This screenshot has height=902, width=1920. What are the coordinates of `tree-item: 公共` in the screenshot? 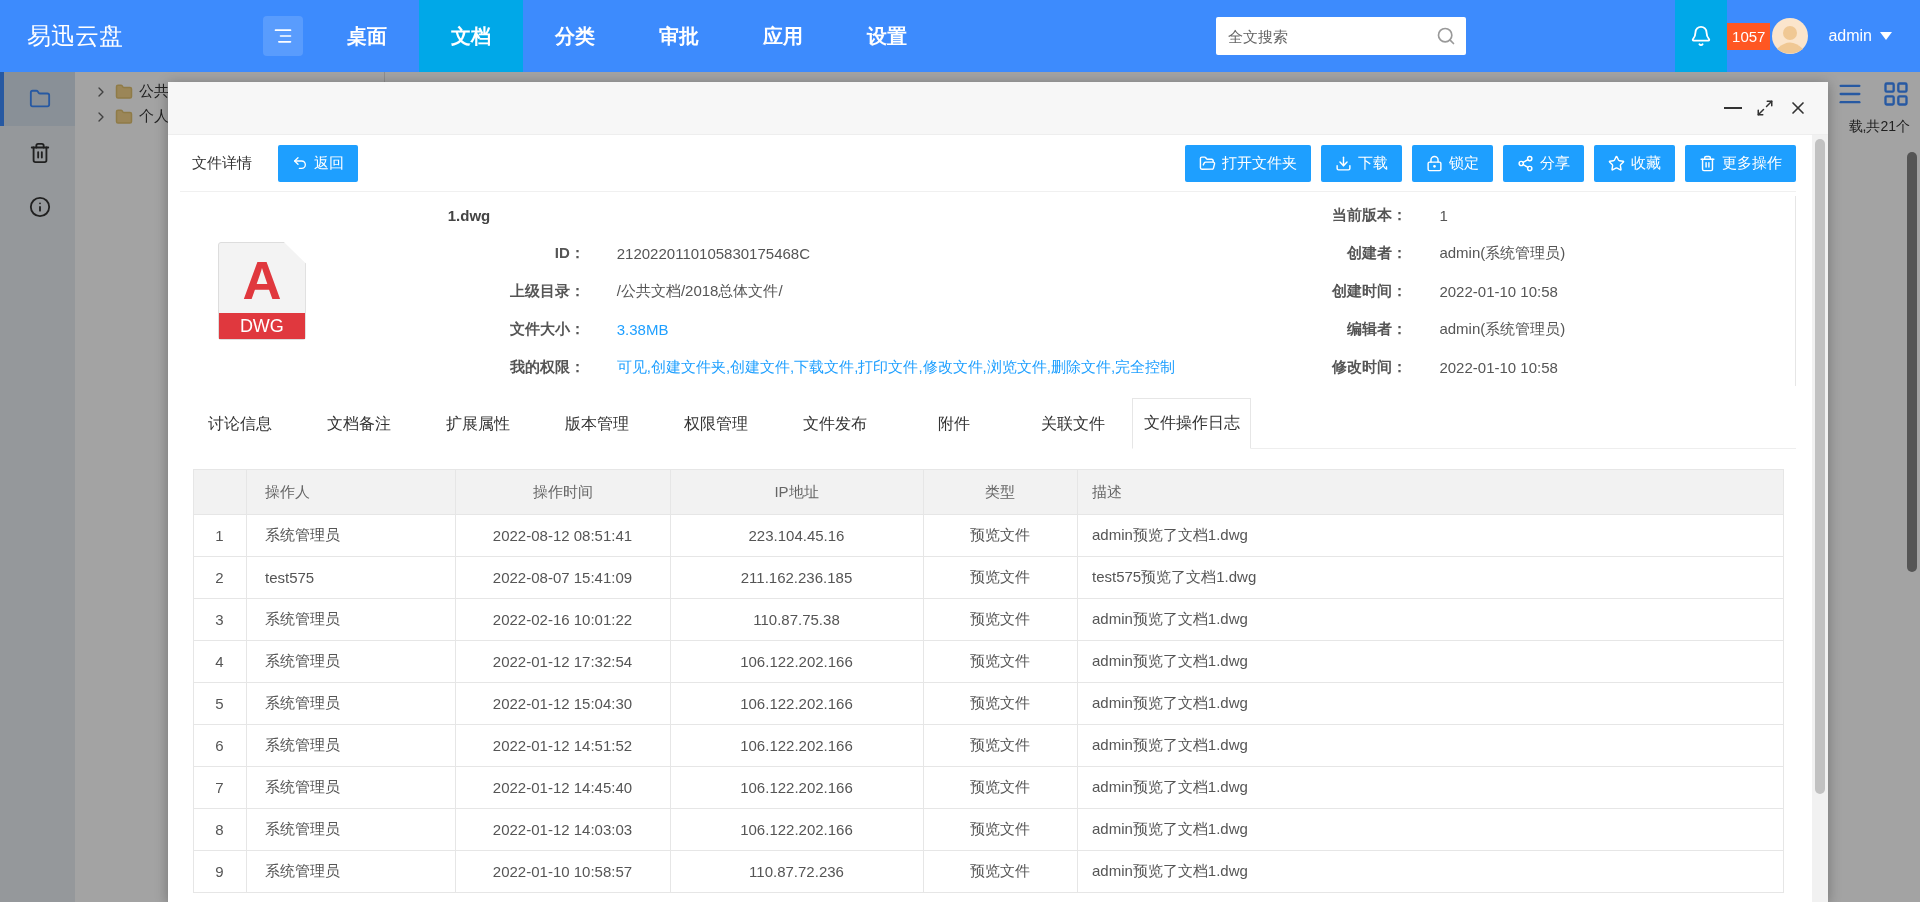 It's located at (238, 91).